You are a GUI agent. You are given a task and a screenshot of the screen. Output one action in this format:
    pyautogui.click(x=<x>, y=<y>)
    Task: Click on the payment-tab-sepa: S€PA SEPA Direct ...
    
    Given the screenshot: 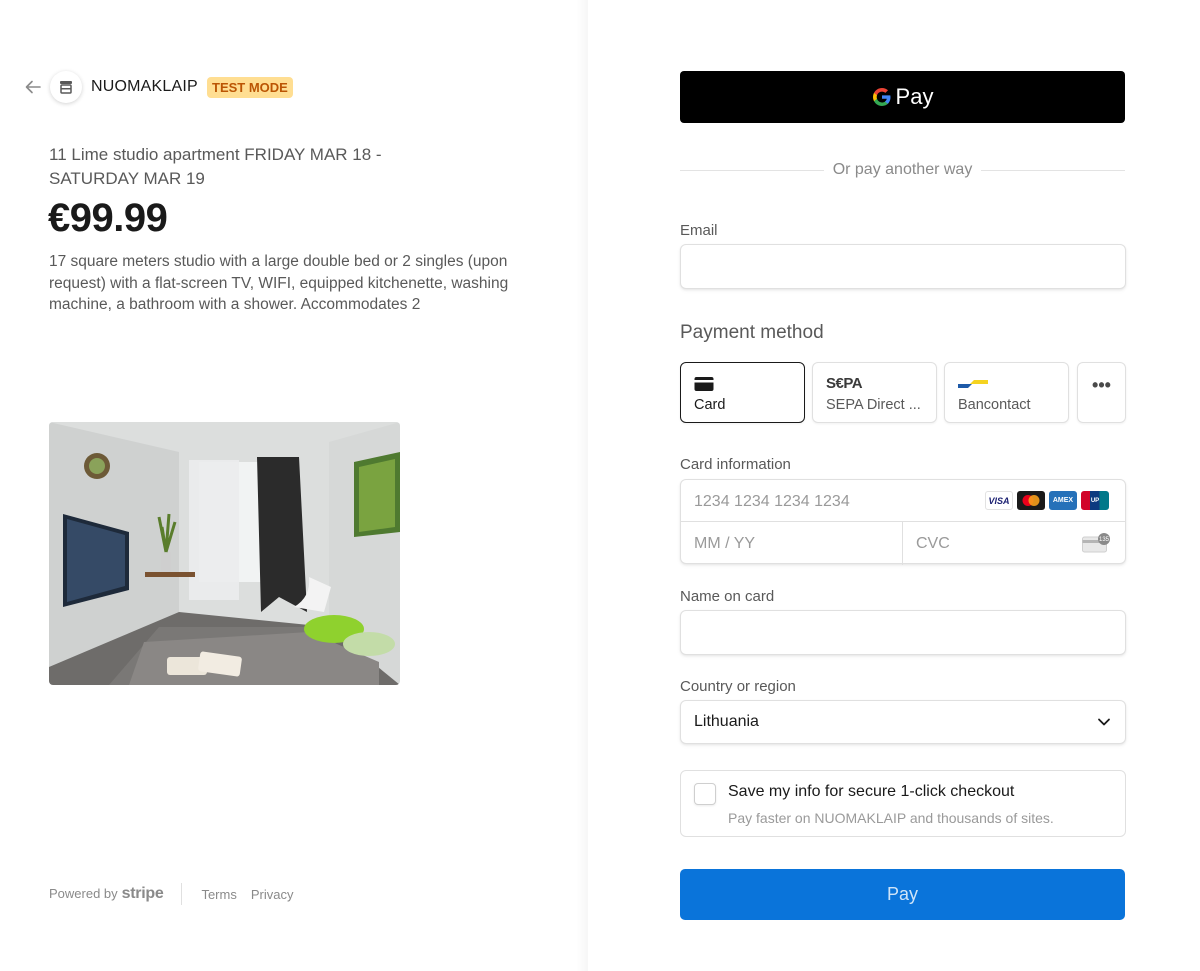 What is the action you would take?
    pyautogui.click(x=874, y=392)
    